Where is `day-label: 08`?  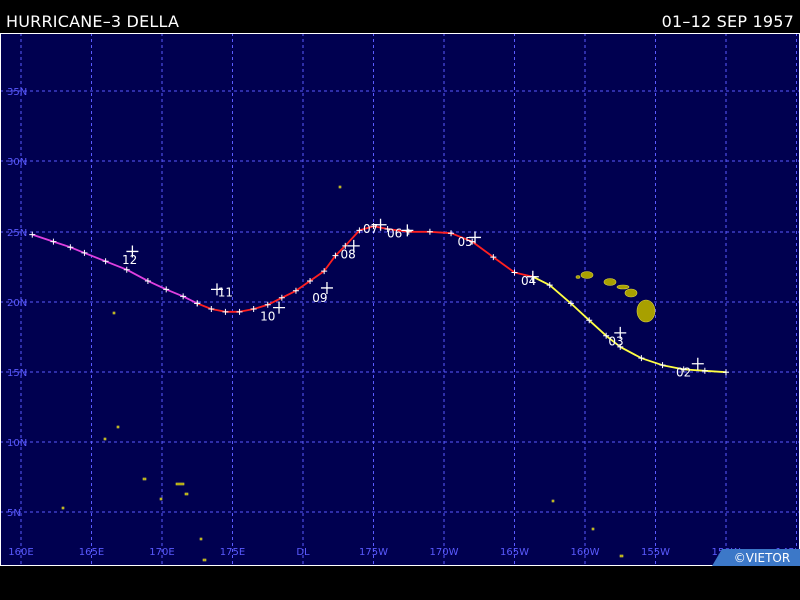
day-label: 08 is located at coordinates (347, 255).